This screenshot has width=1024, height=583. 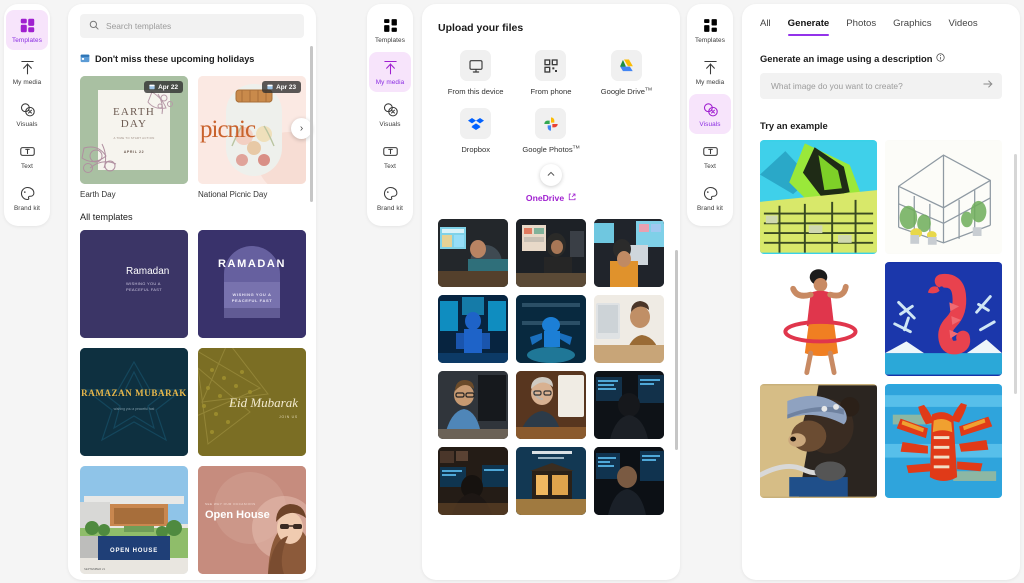 I want to click on onedrive-label: OneDrive, so click(x=545, y=198).